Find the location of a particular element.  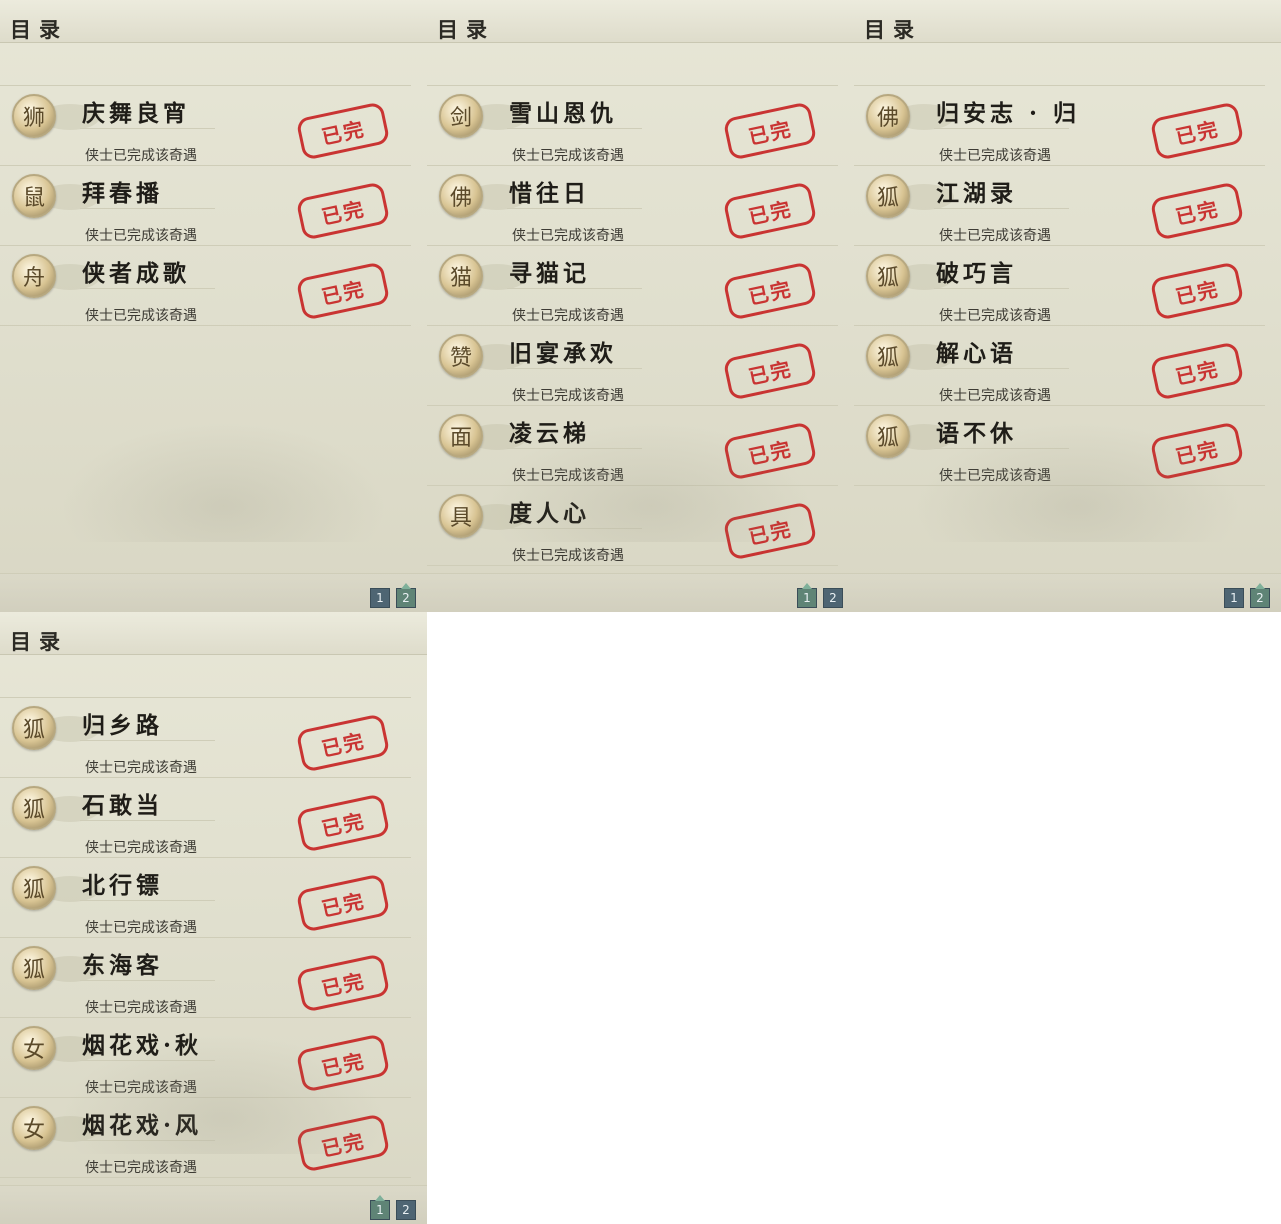

adventure-title: 北行镖 is located at coordinates (122, 885).